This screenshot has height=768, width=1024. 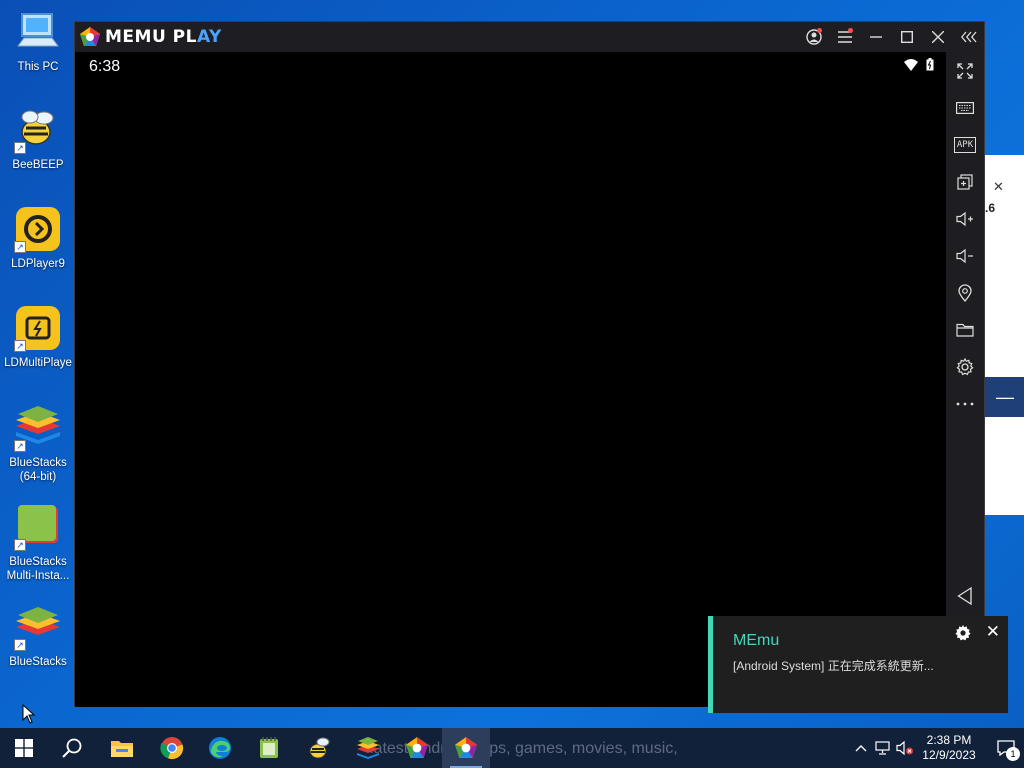 I want to click on account-icon, so click(x=813, y=37).